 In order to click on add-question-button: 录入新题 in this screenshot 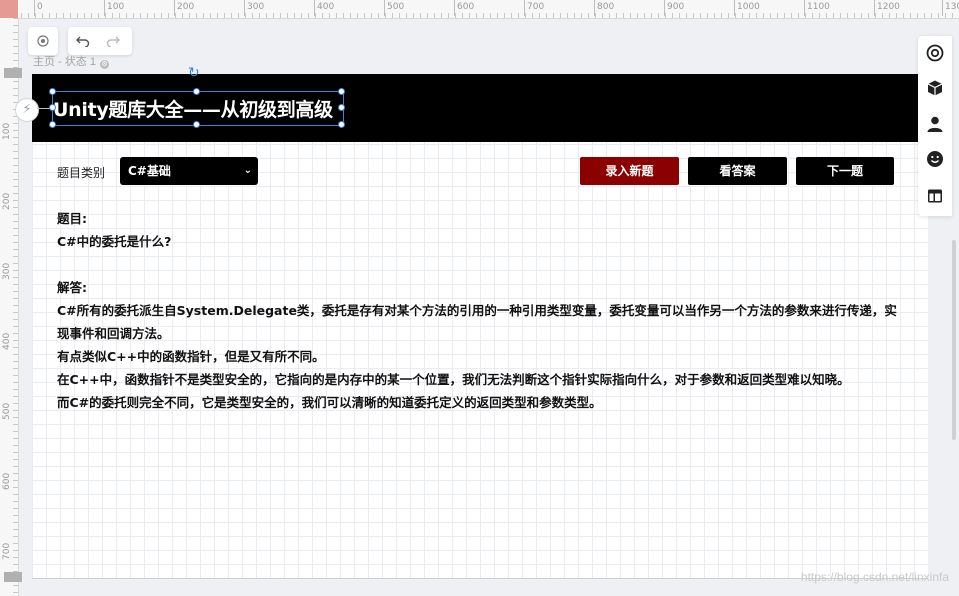, I will do `click(629, 171)`.